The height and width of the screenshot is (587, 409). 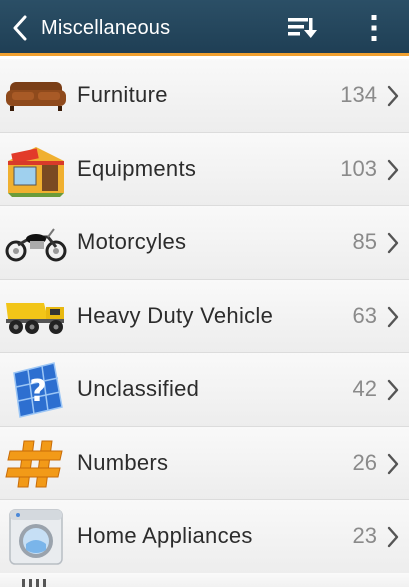 I want to click on more-vertical-icon, so click(x=374, y=28).